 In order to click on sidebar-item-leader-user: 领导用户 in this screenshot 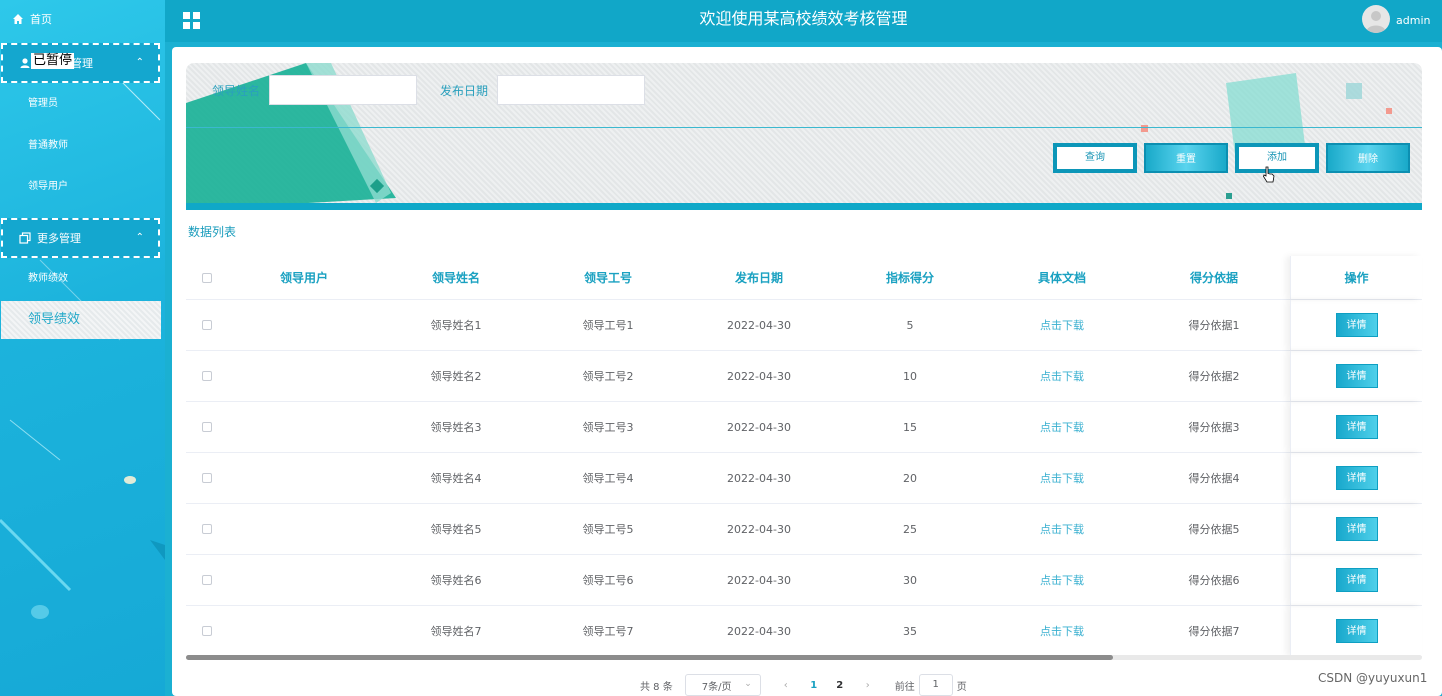, I will do `click(48, 187)`.